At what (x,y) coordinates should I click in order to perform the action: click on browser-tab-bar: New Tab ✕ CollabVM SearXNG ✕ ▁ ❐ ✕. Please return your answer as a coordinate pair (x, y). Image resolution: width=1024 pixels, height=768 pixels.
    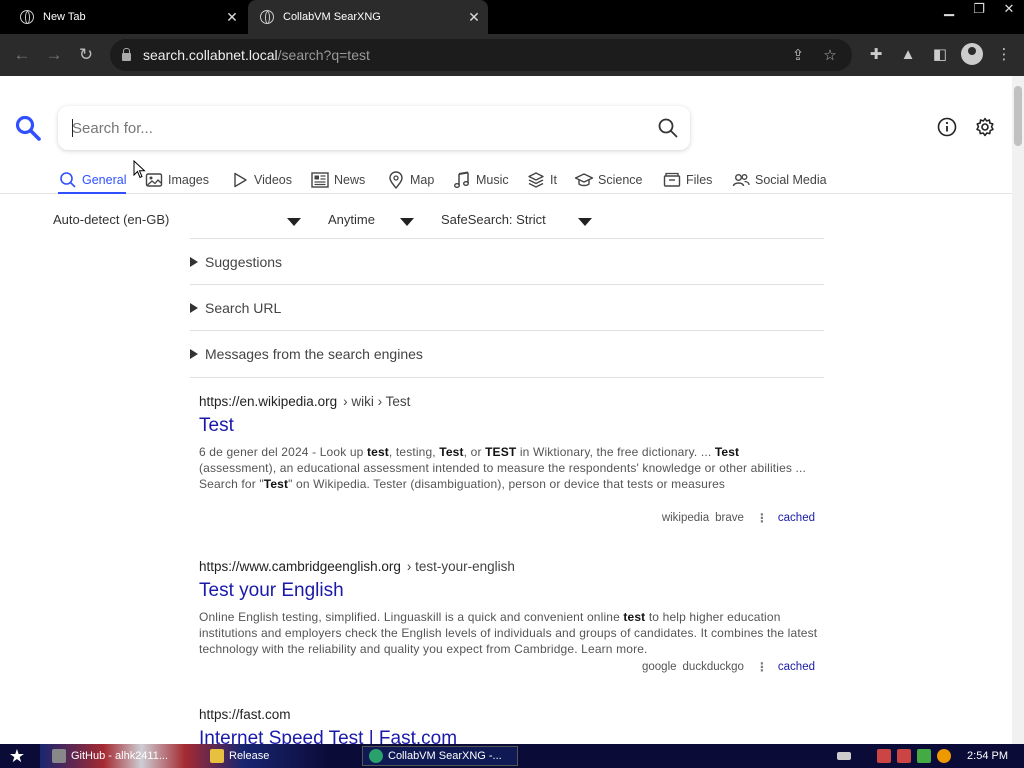
    Looking at the image, I should click on (512, 17).